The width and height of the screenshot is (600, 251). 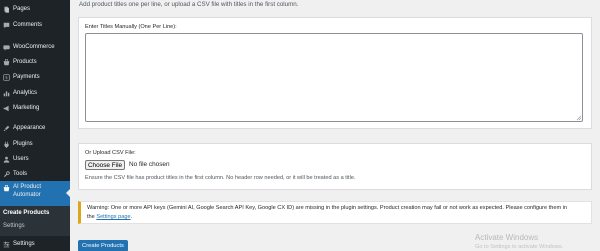 What do you see at coordinates (149, 164) in the screenshot?
I see `file-status: No file chosen` at bounding box center [149, 164].